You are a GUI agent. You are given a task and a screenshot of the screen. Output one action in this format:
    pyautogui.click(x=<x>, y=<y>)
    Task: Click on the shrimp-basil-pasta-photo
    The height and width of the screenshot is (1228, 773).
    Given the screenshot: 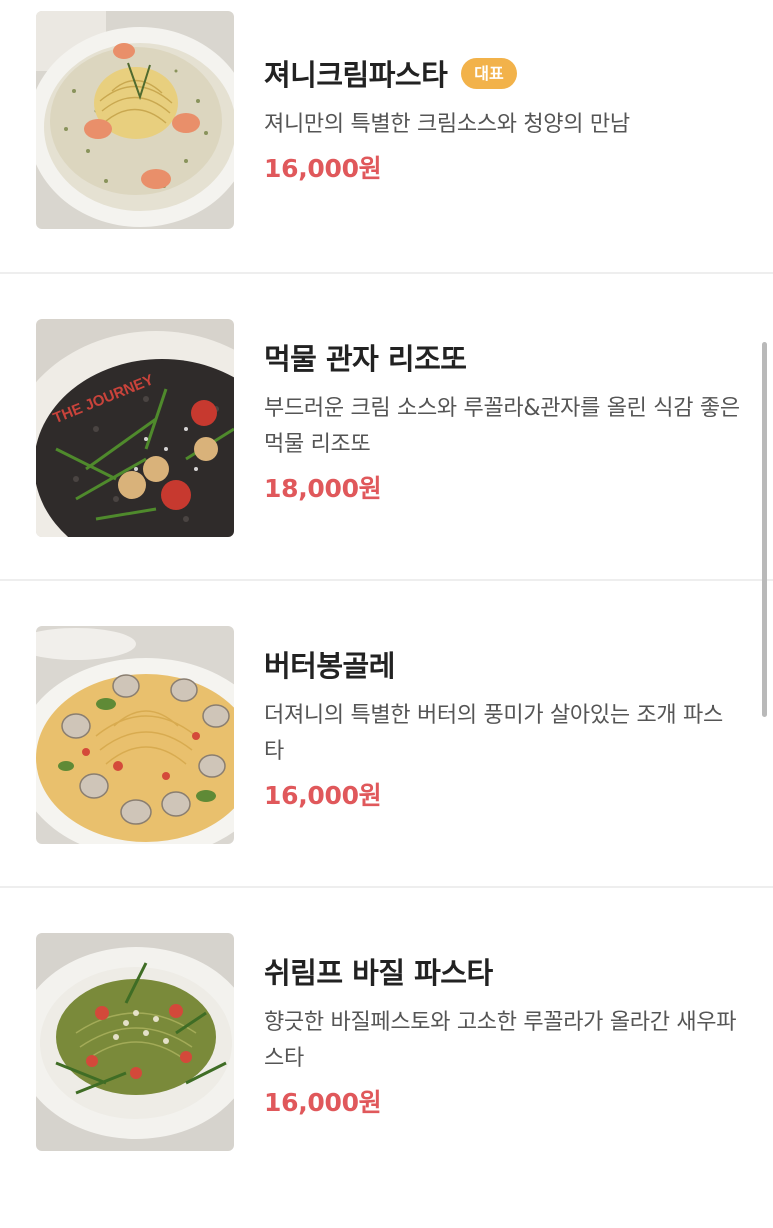 What is the action you would take?
    pyautogui.click(x=135, y=1042)
    